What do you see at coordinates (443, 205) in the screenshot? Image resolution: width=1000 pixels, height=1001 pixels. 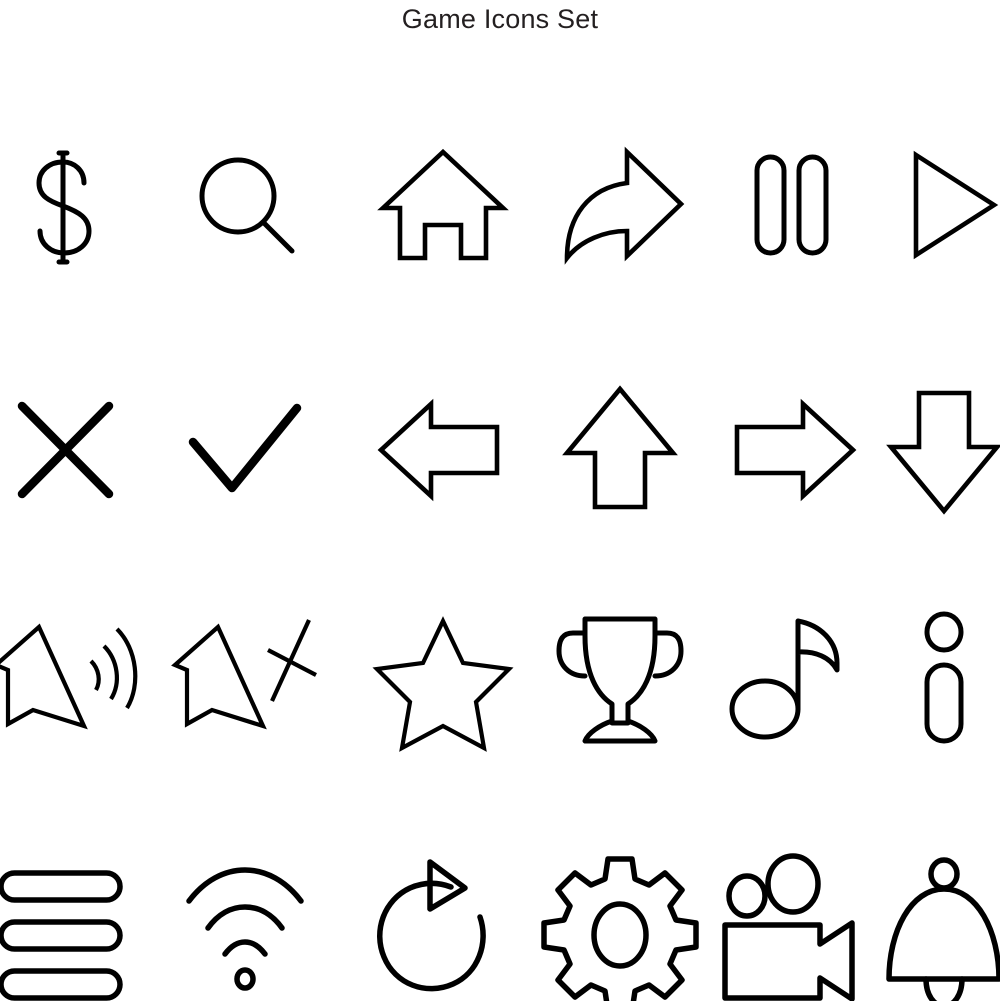 I see `home-icon` at bounding box center [443, 205].